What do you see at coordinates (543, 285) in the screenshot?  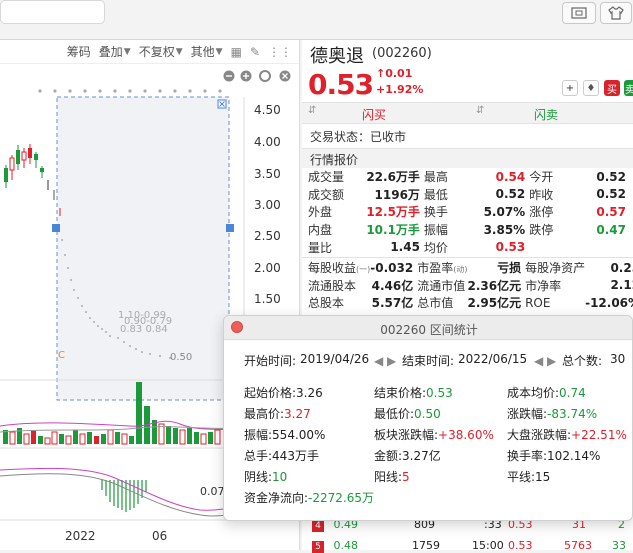 I see `fund-label: 市净率` at bounding box center [543, 285].